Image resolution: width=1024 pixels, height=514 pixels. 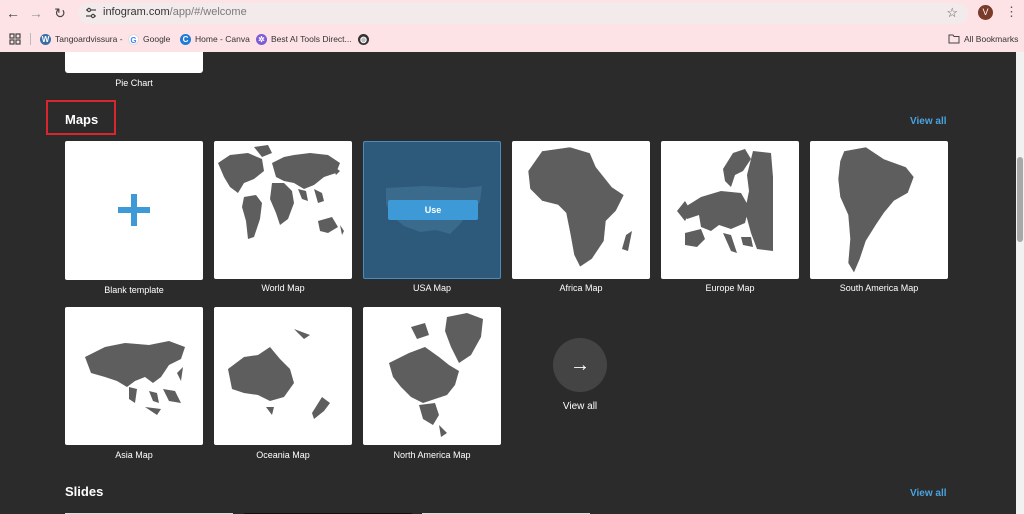 I want to click on url-path: /app/#/welcome, so click(x=208, y=12).